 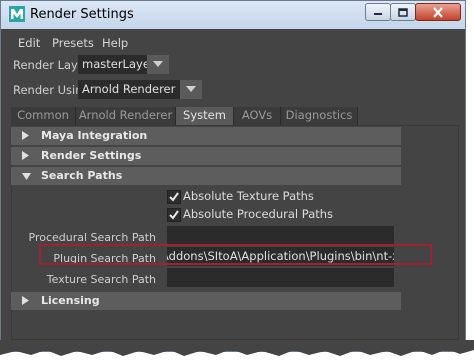 I want to click on menu-edit: Edit, so click(x=29, y=43).